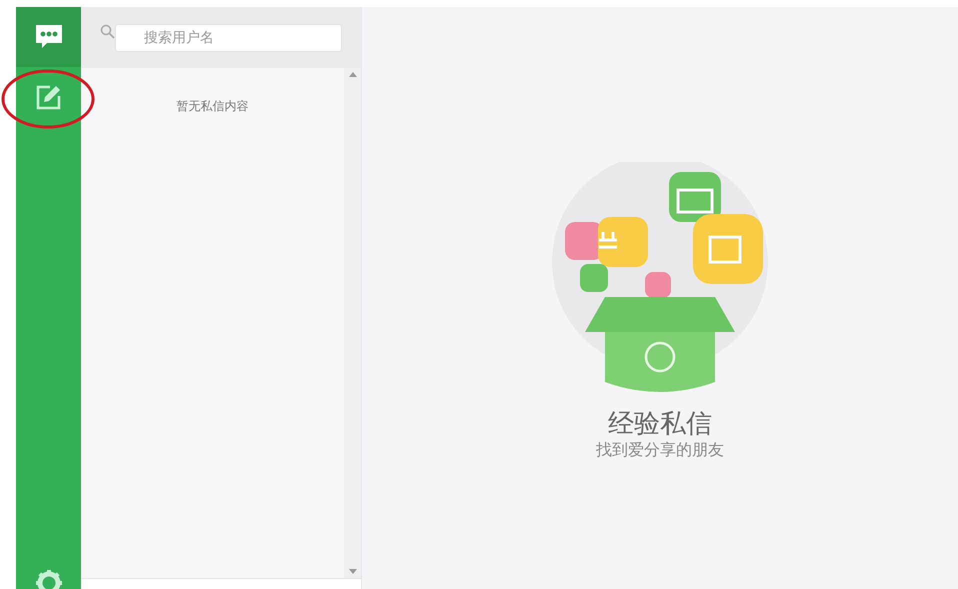 Image resolution: width=958 pixels, height=589 pixels. Describe the element at coordinates (352, 571) in the screenshot. I see `scroll-down-icon` at that location.